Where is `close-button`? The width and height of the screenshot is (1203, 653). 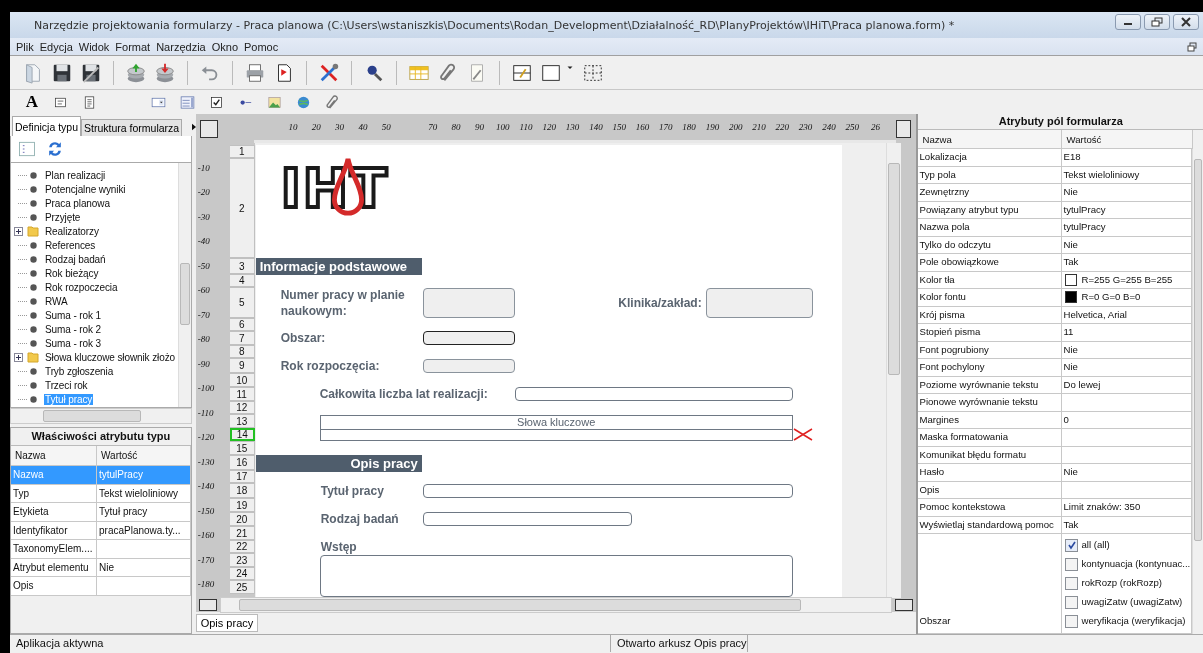
close-button is located at coordinates (1186, 22).